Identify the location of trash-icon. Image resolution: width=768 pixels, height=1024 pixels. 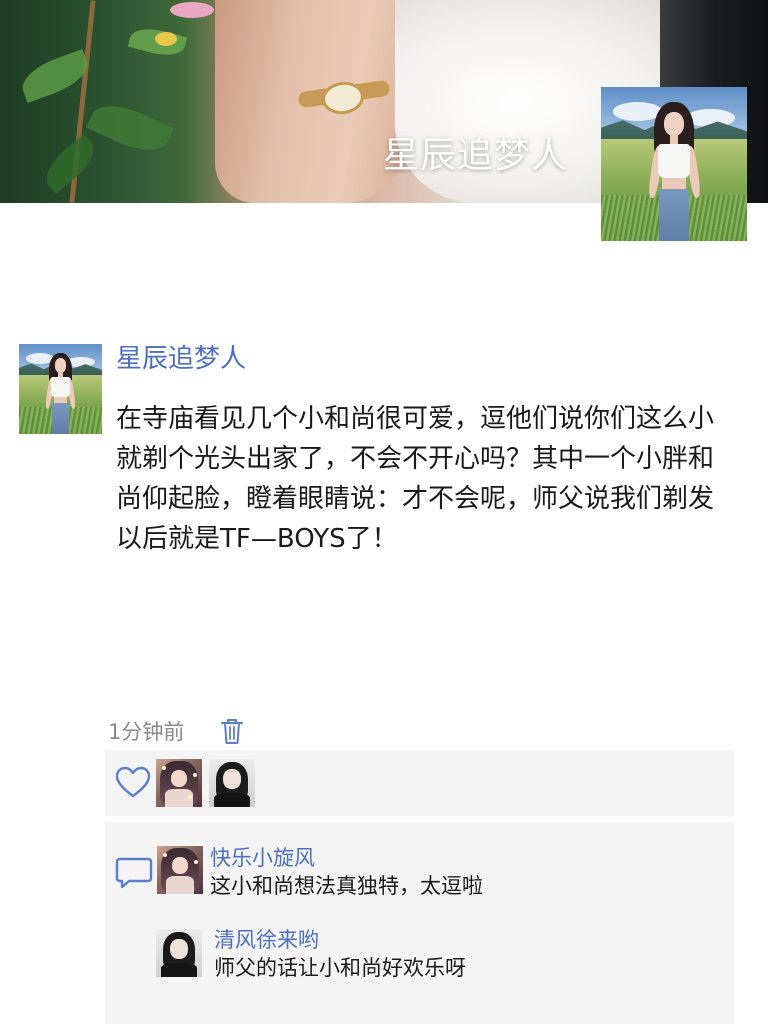
(232, 731).